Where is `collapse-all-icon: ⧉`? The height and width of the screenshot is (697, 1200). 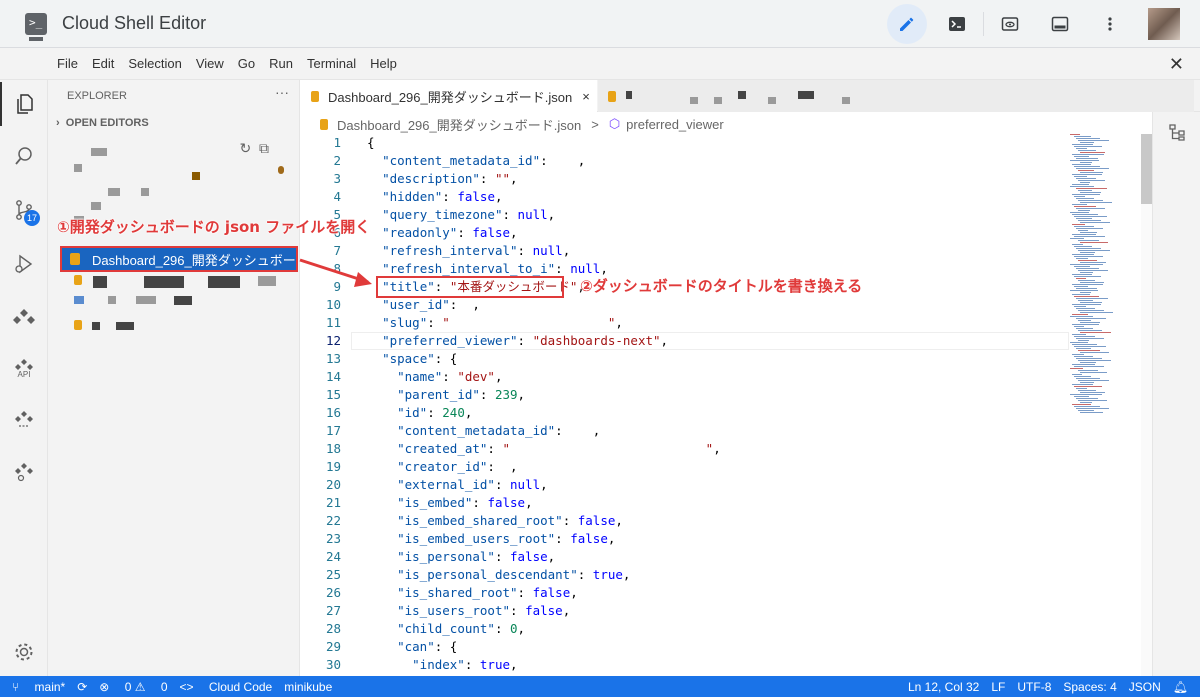
collapse-all-icon: ⧉ is located at coordinates (264, 148).